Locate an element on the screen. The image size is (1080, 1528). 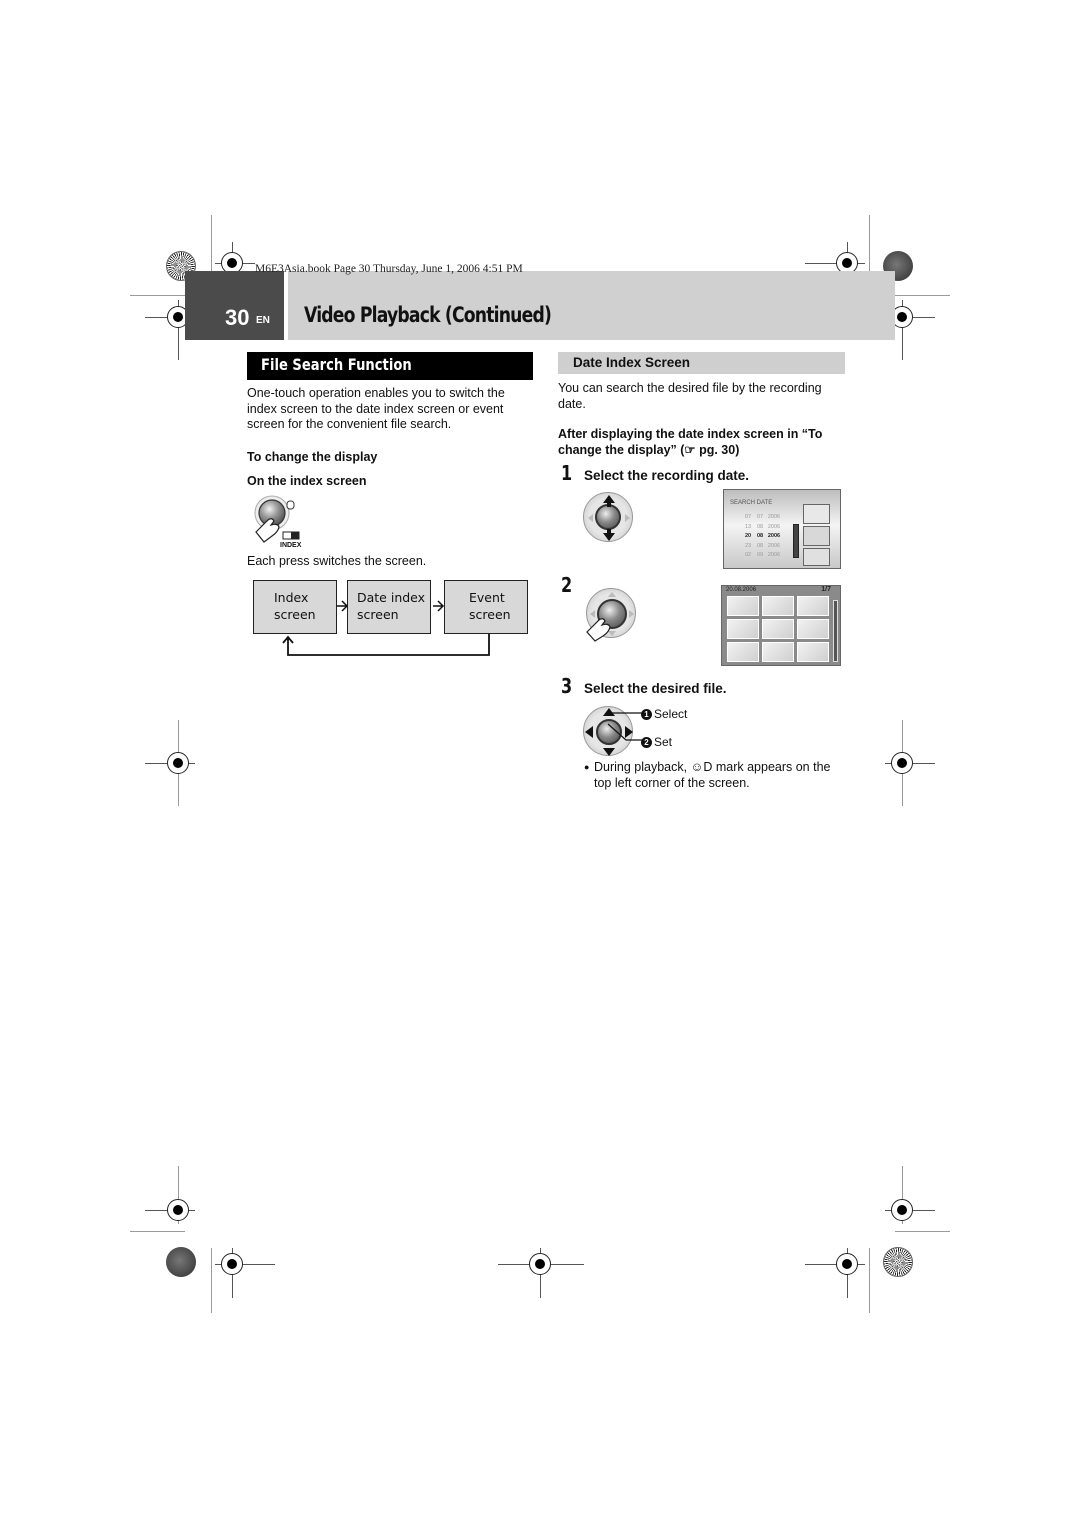
dpad-up-down-illustration is located at coordinates (608, 517).